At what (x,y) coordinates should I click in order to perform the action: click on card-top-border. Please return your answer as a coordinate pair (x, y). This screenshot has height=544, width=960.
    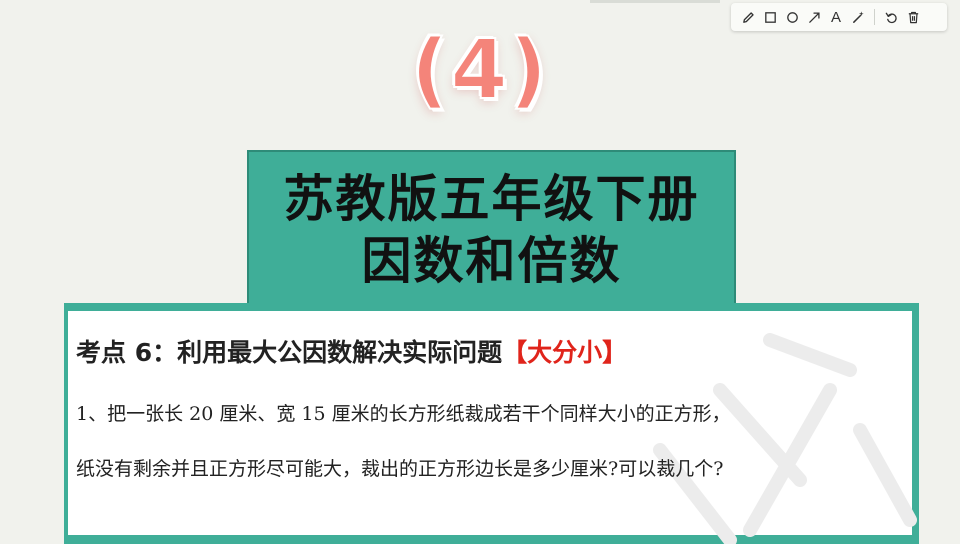
    Looking at the image, I should click on (491, 307).